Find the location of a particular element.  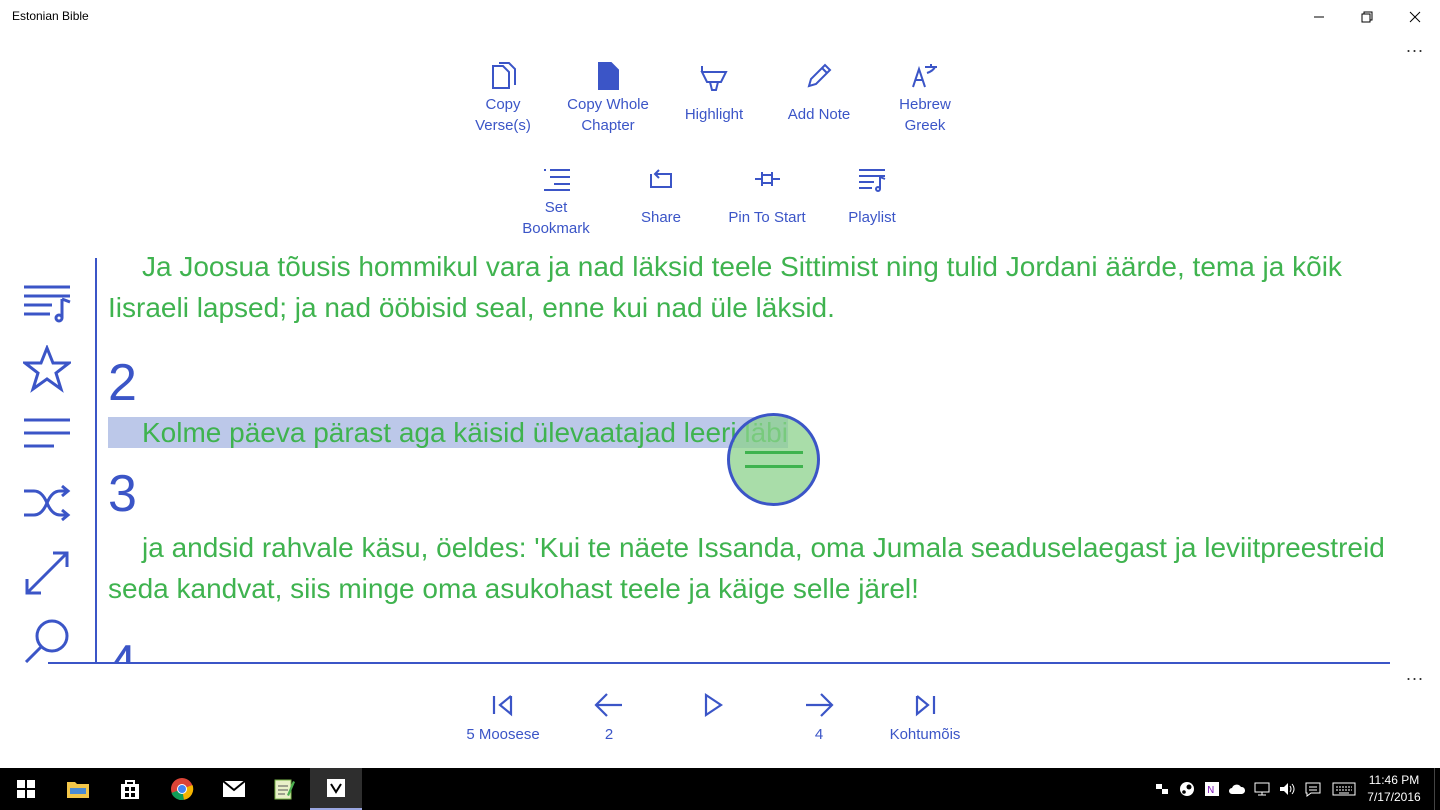

lines-icon is located at coordinates (47, 433).